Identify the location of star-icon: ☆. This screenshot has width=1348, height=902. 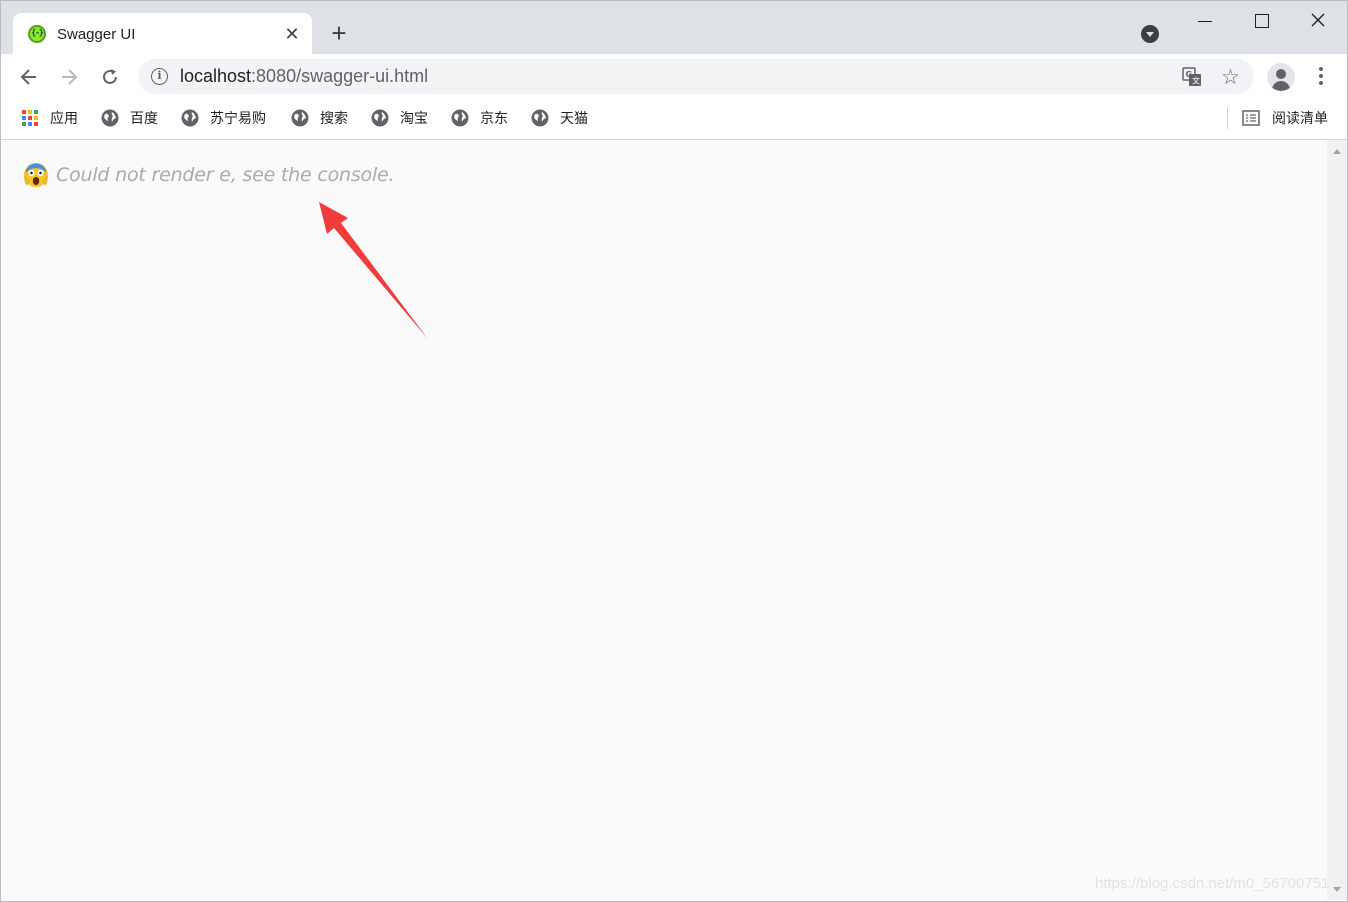
(1230, 77).